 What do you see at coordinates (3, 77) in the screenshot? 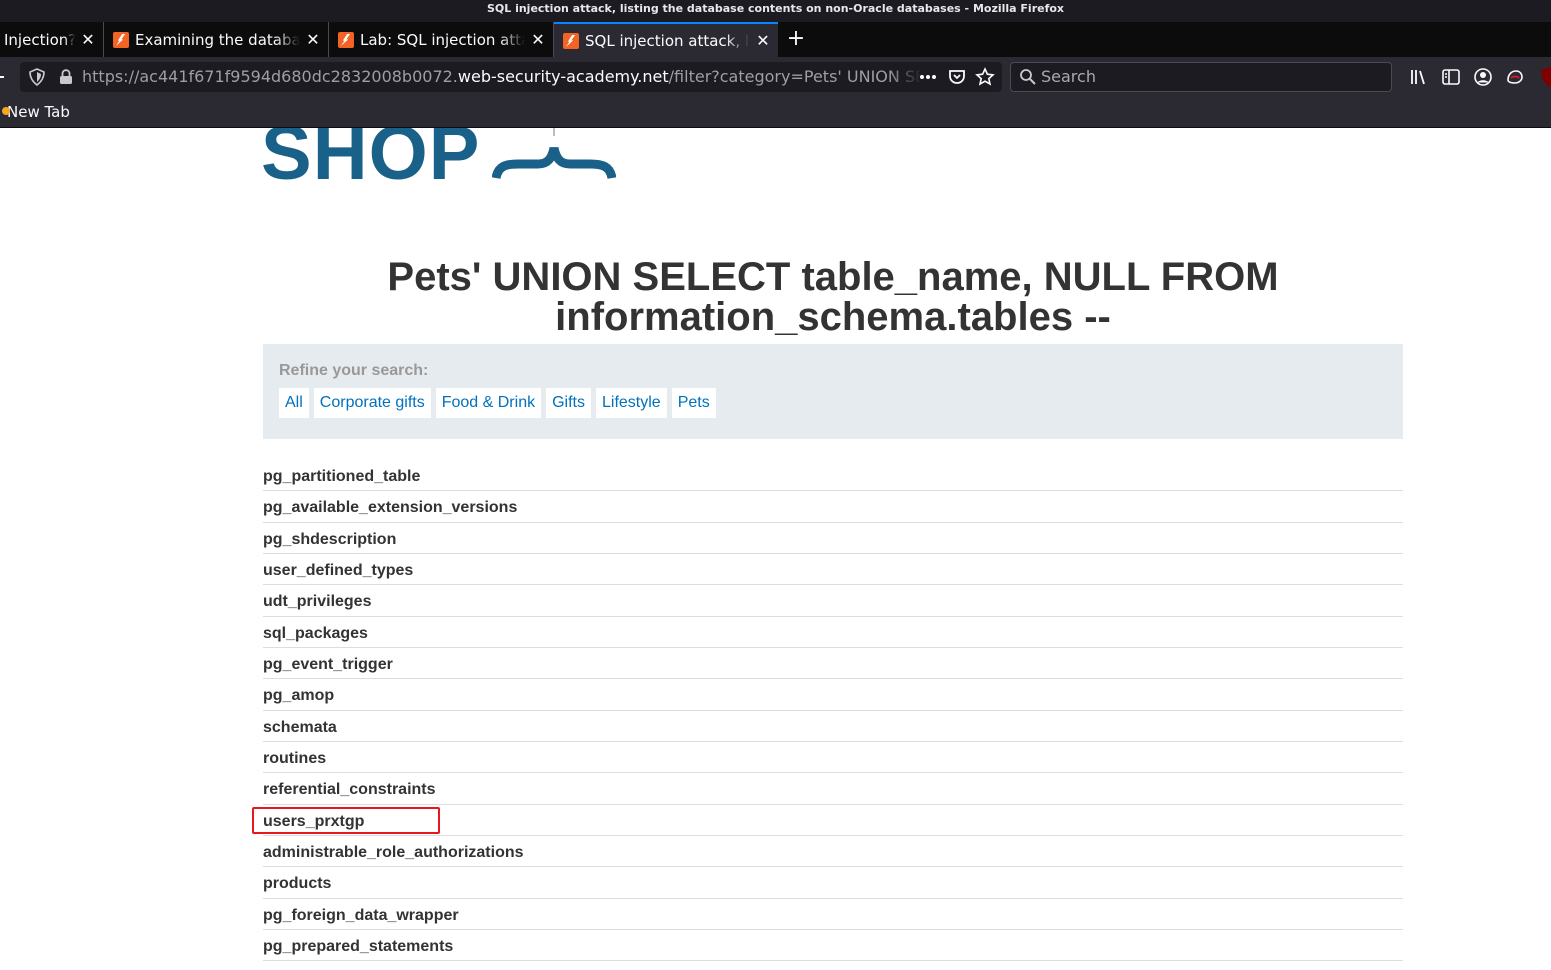
I see `back-arrow-icon` at bounding box center [3, 77].